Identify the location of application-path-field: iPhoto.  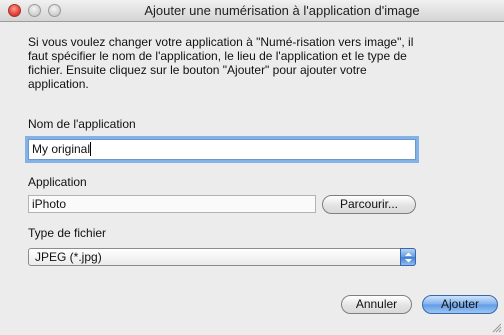
(172, 204).